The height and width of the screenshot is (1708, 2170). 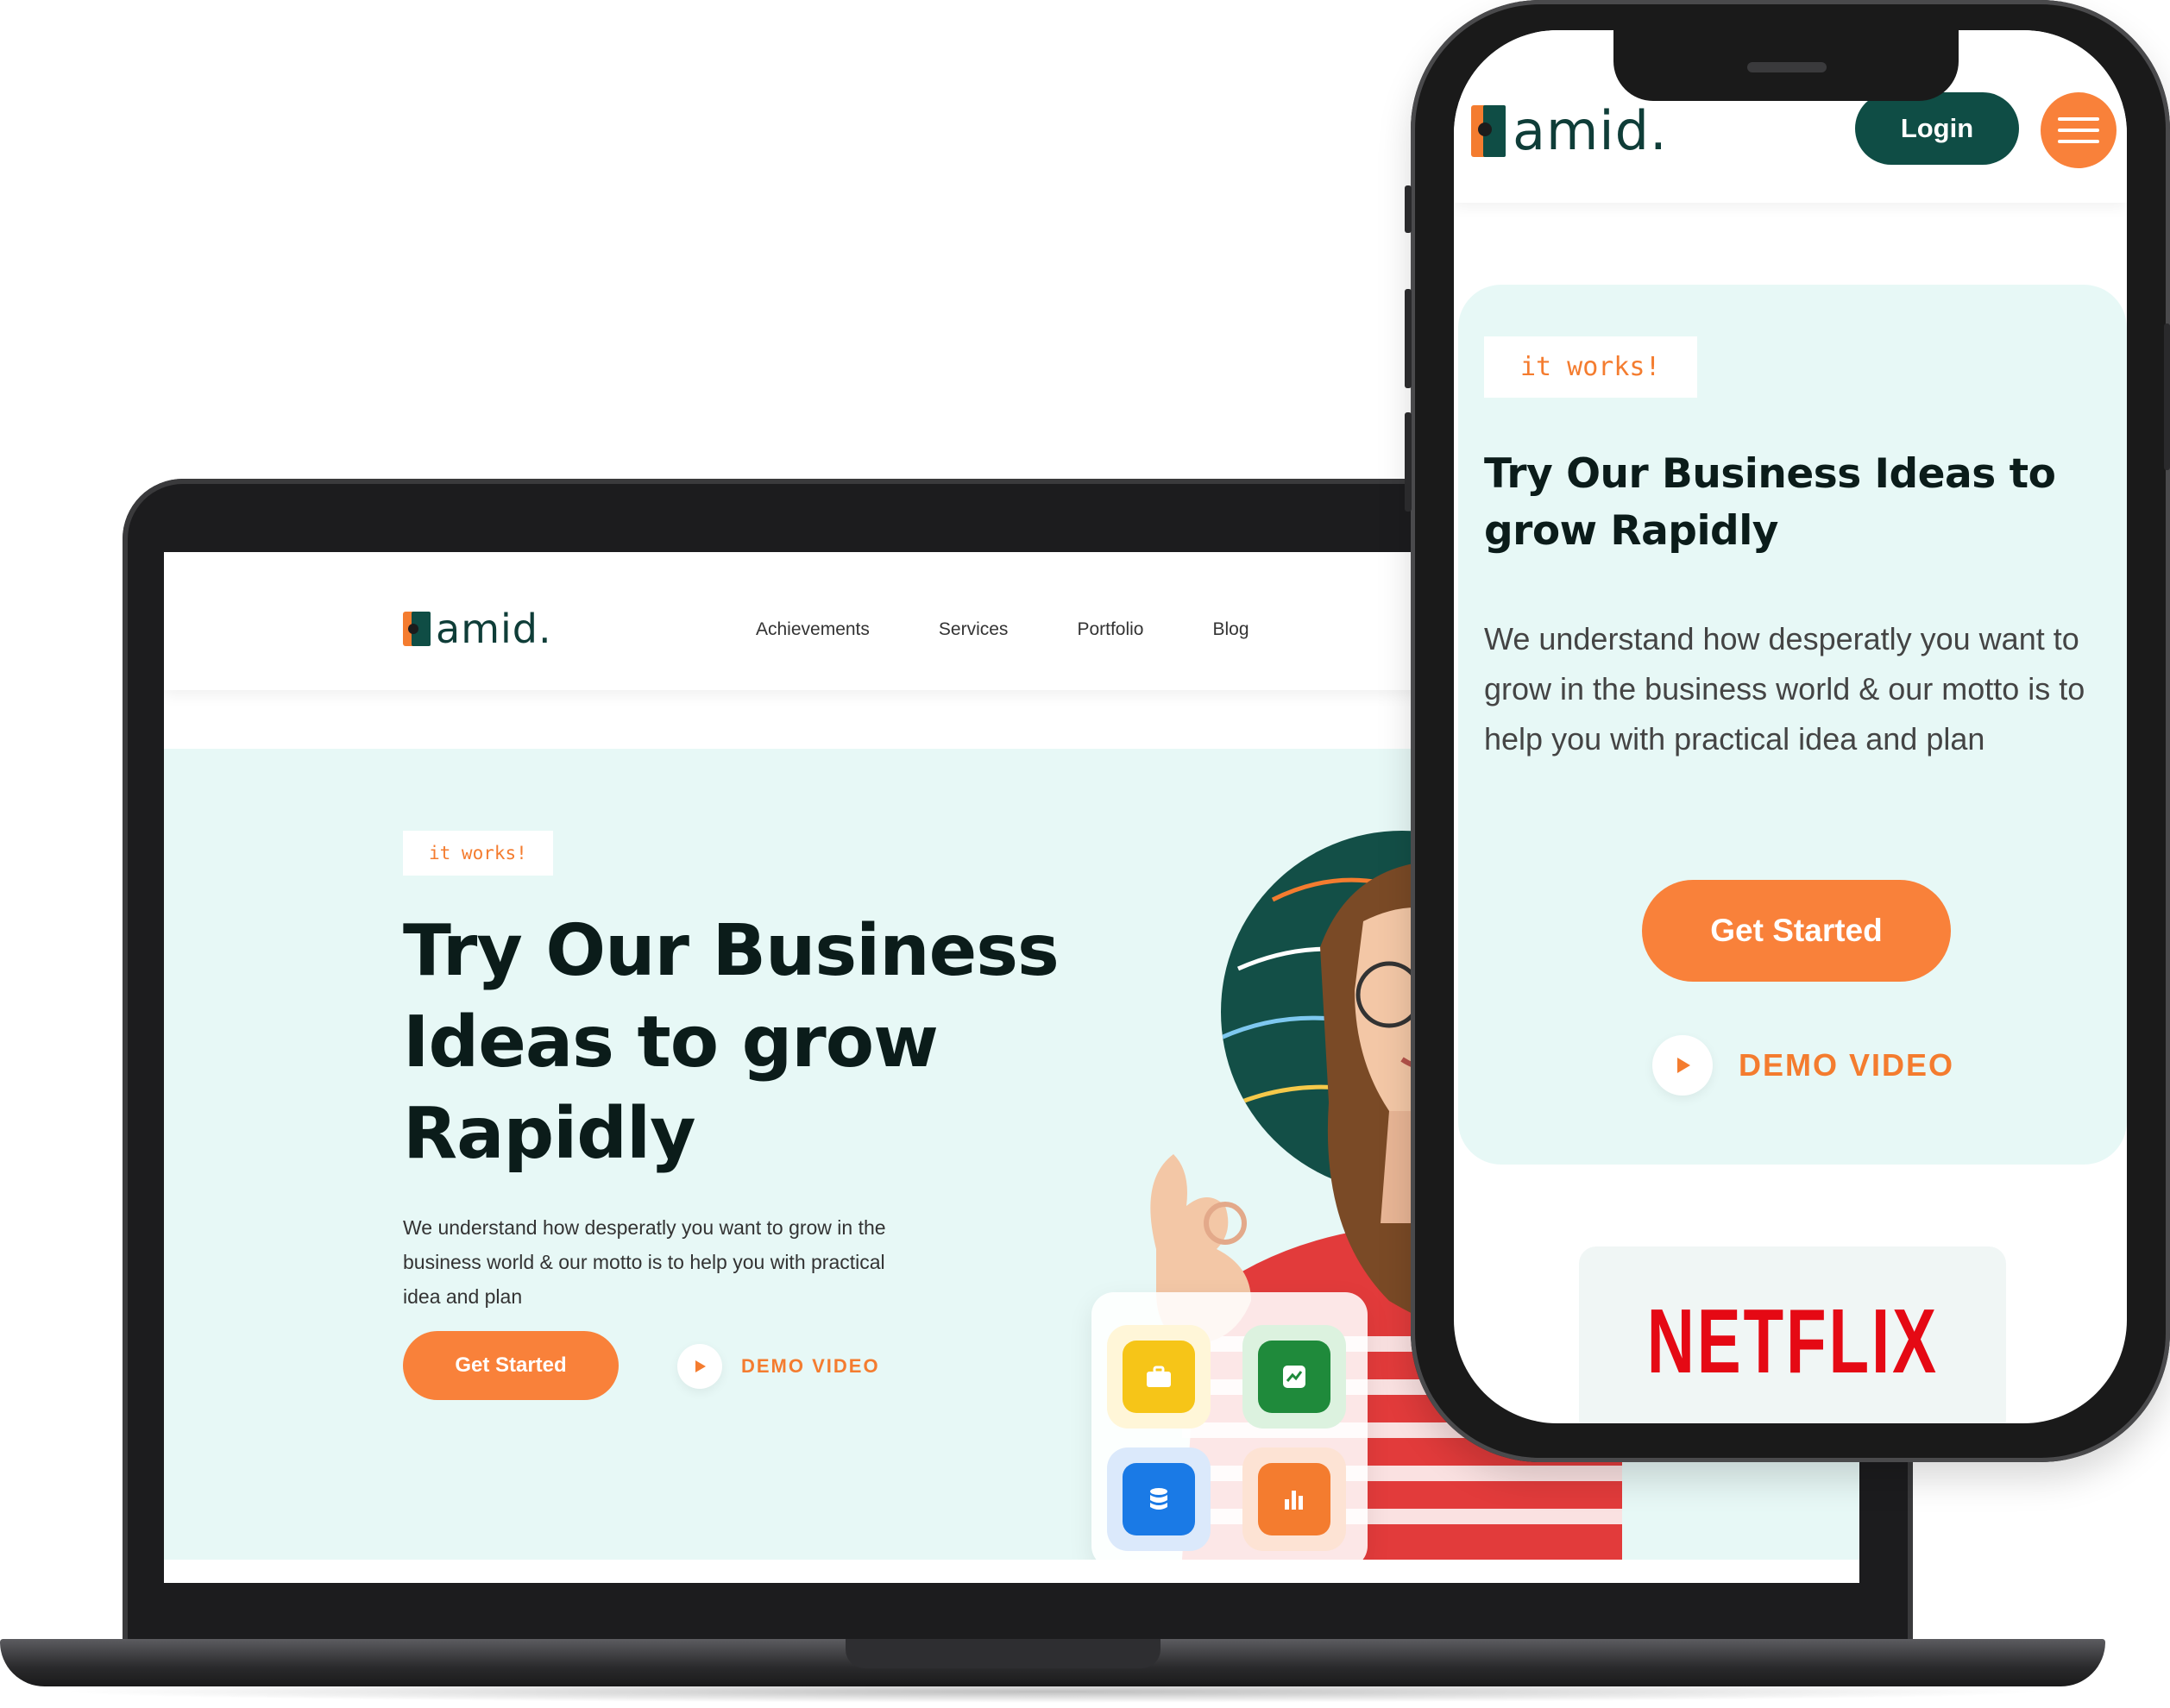 I want to click on hero-title: Try Our Business Ideas to grow Rapidly, so click(x=731, y=1042).